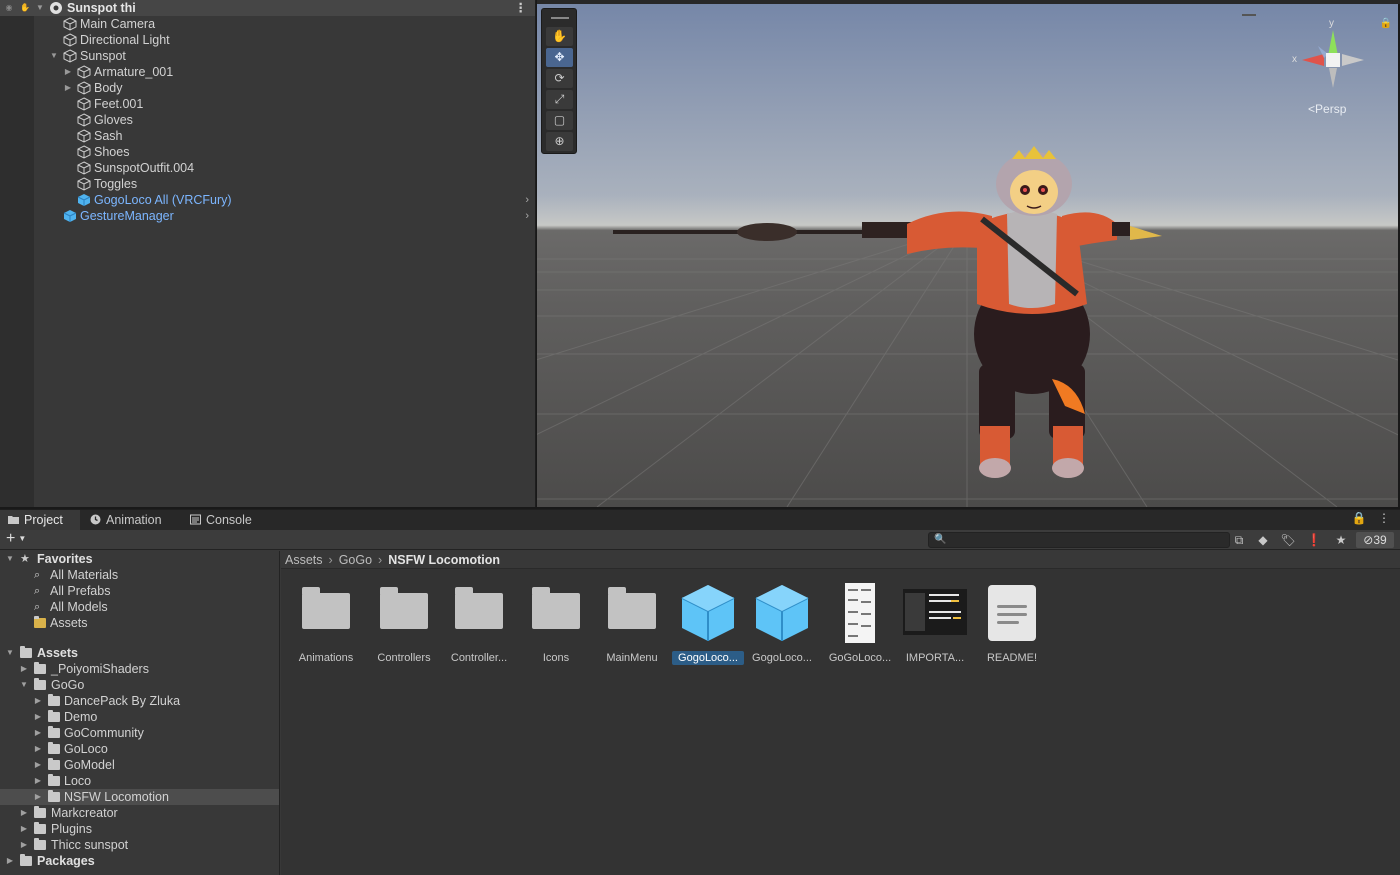  Describe the element at coordinates (559, 36) in the screenshot. I see `hand-tool-icon: ✋` at that location.